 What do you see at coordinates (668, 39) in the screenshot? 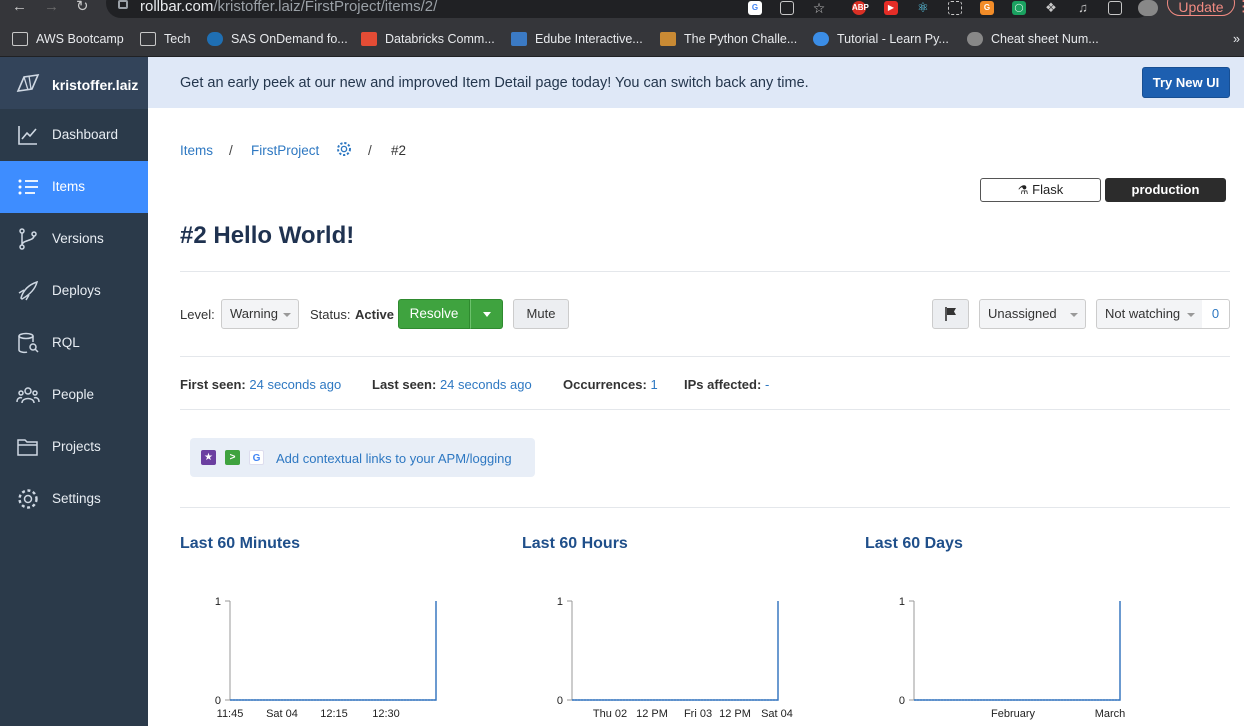
I see `python-challenge-icon` at bounding box center [668, 39].